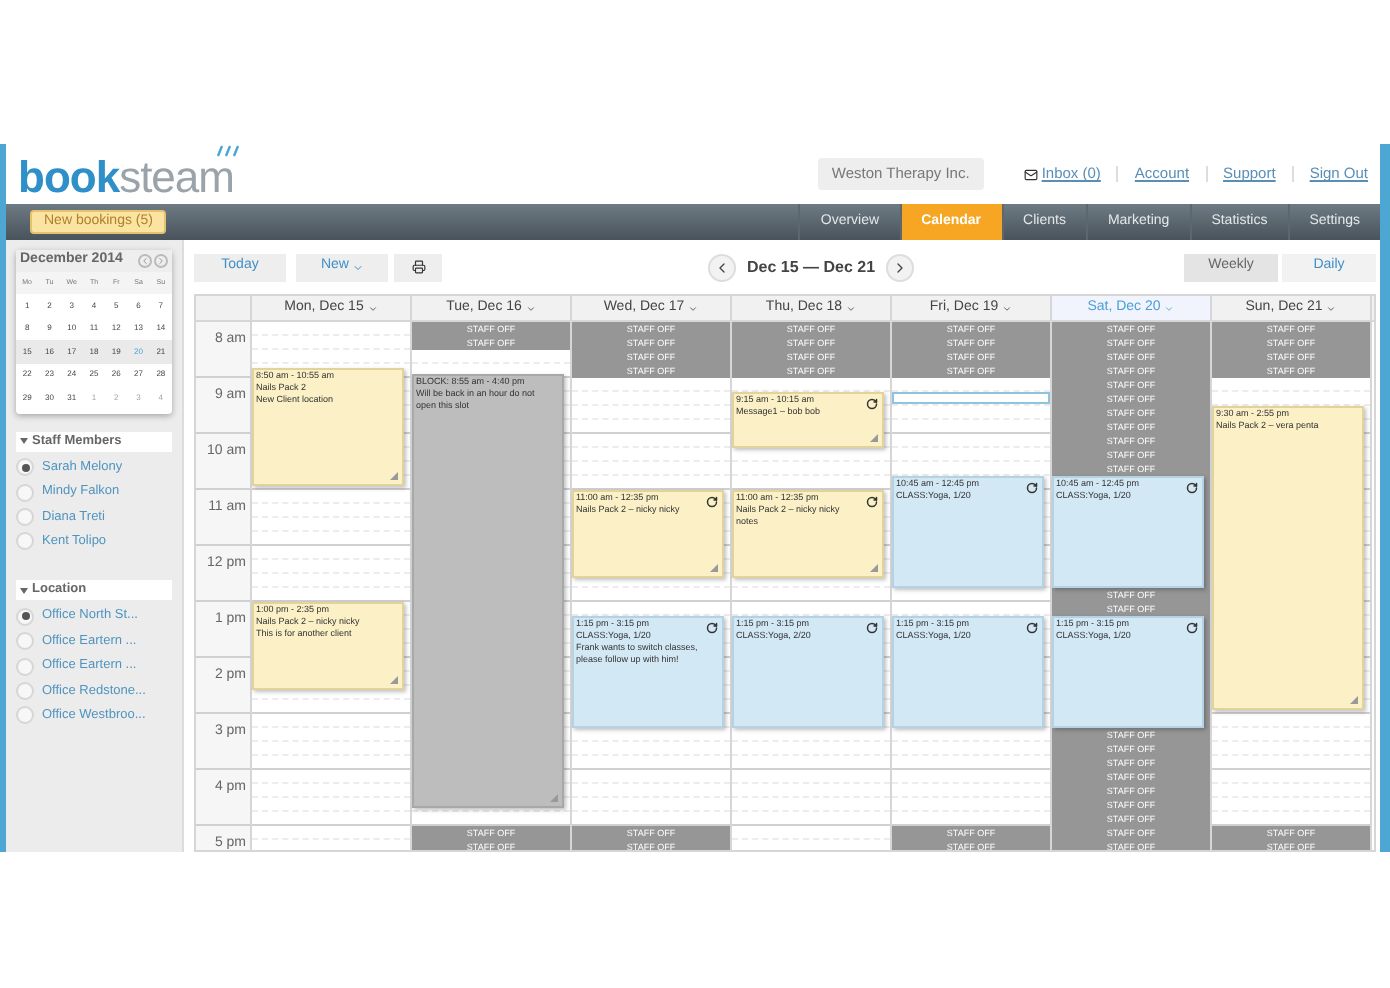 This screenshot has height=988, width=1390. Describe the element at coordinates (145, 261) in the screenshot. I see `previous-month-icon` at that location.